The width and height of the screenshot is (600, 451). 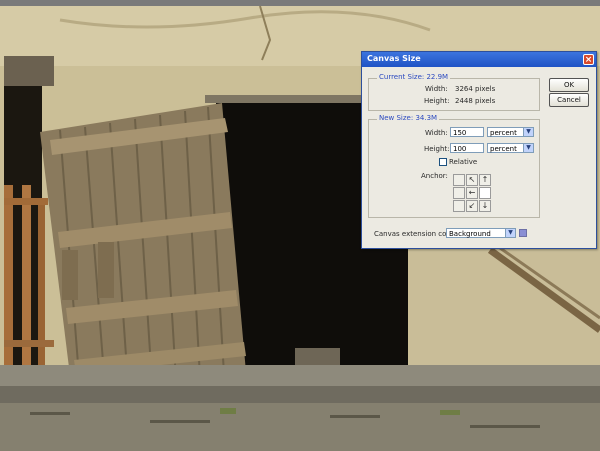 What do you see at coordinates (588, 59) in the screenshot?
I see `close-icon: ×` at bounding box center [588, 59].